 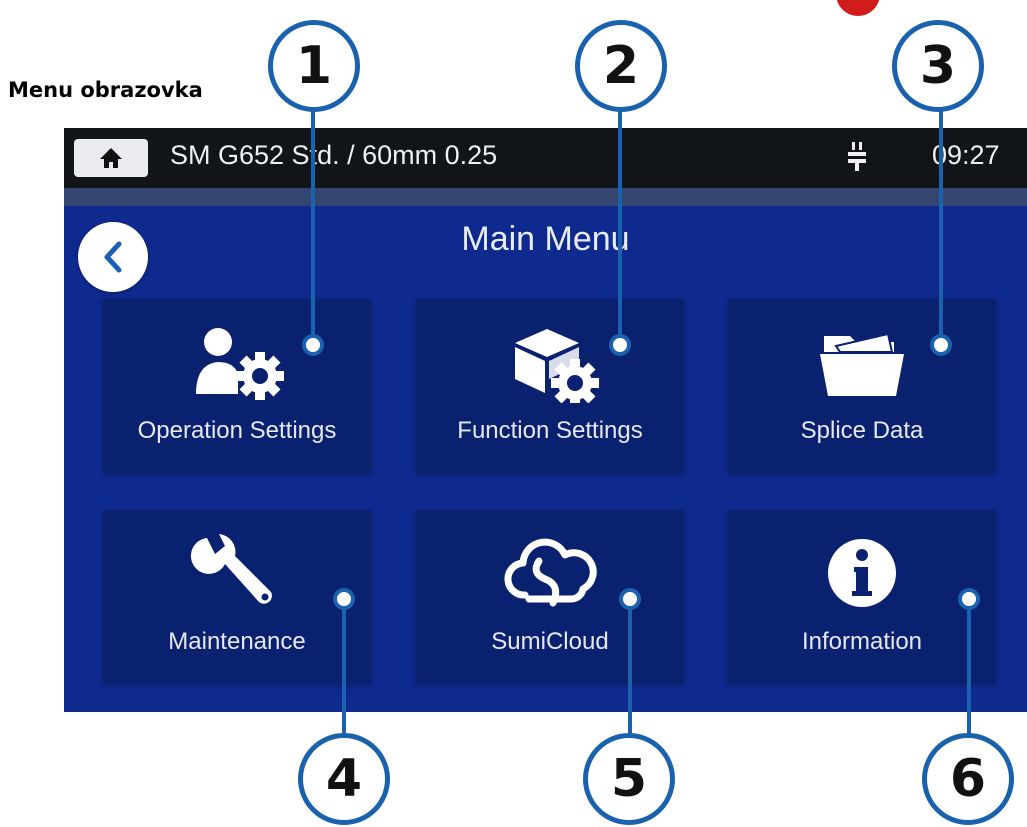 I want to click on info-icon, so click(x=862, y=573).